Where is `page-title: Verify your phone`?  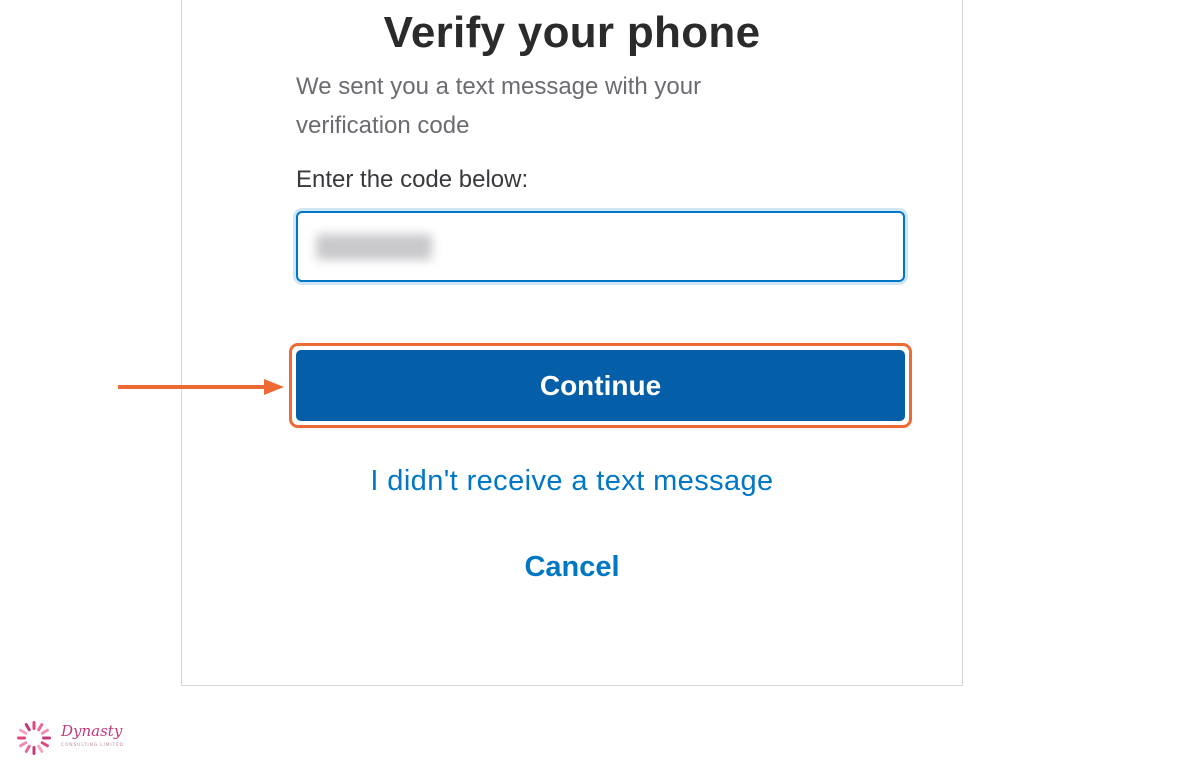
page-title: Verify your phone is located at coordinates (572, 32).